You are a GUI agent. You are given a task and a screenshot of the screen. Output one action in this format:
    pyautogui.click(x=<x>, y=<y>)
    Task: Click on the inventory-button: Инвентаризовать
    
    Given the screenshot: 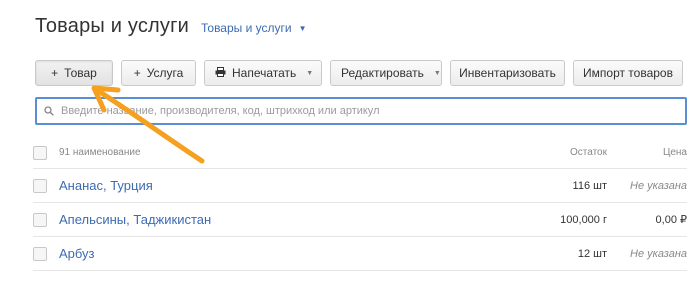 What is the action you would take?
    pyautogui.click(x=507, y=73)
    